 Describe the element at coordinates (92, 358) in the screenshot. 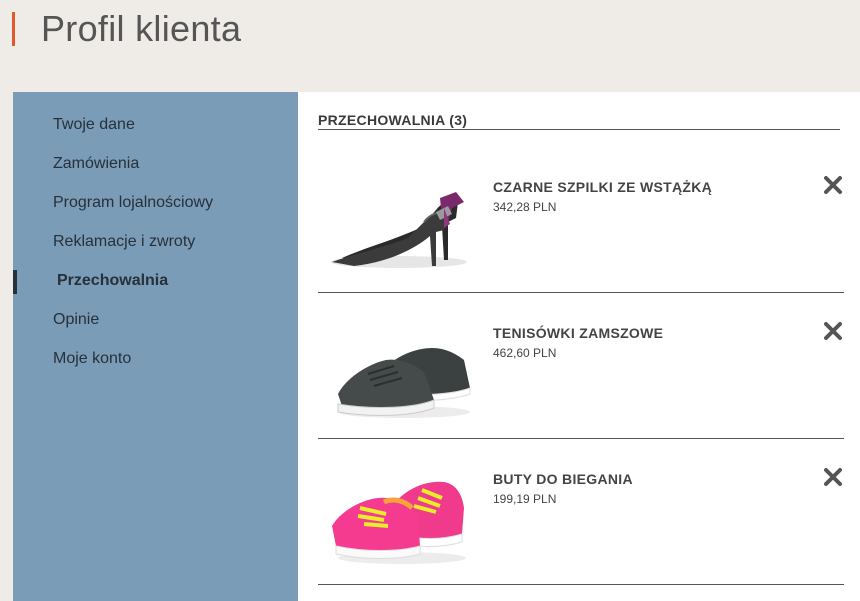

I see `sidebar-item-label: Moje konto` at that location.